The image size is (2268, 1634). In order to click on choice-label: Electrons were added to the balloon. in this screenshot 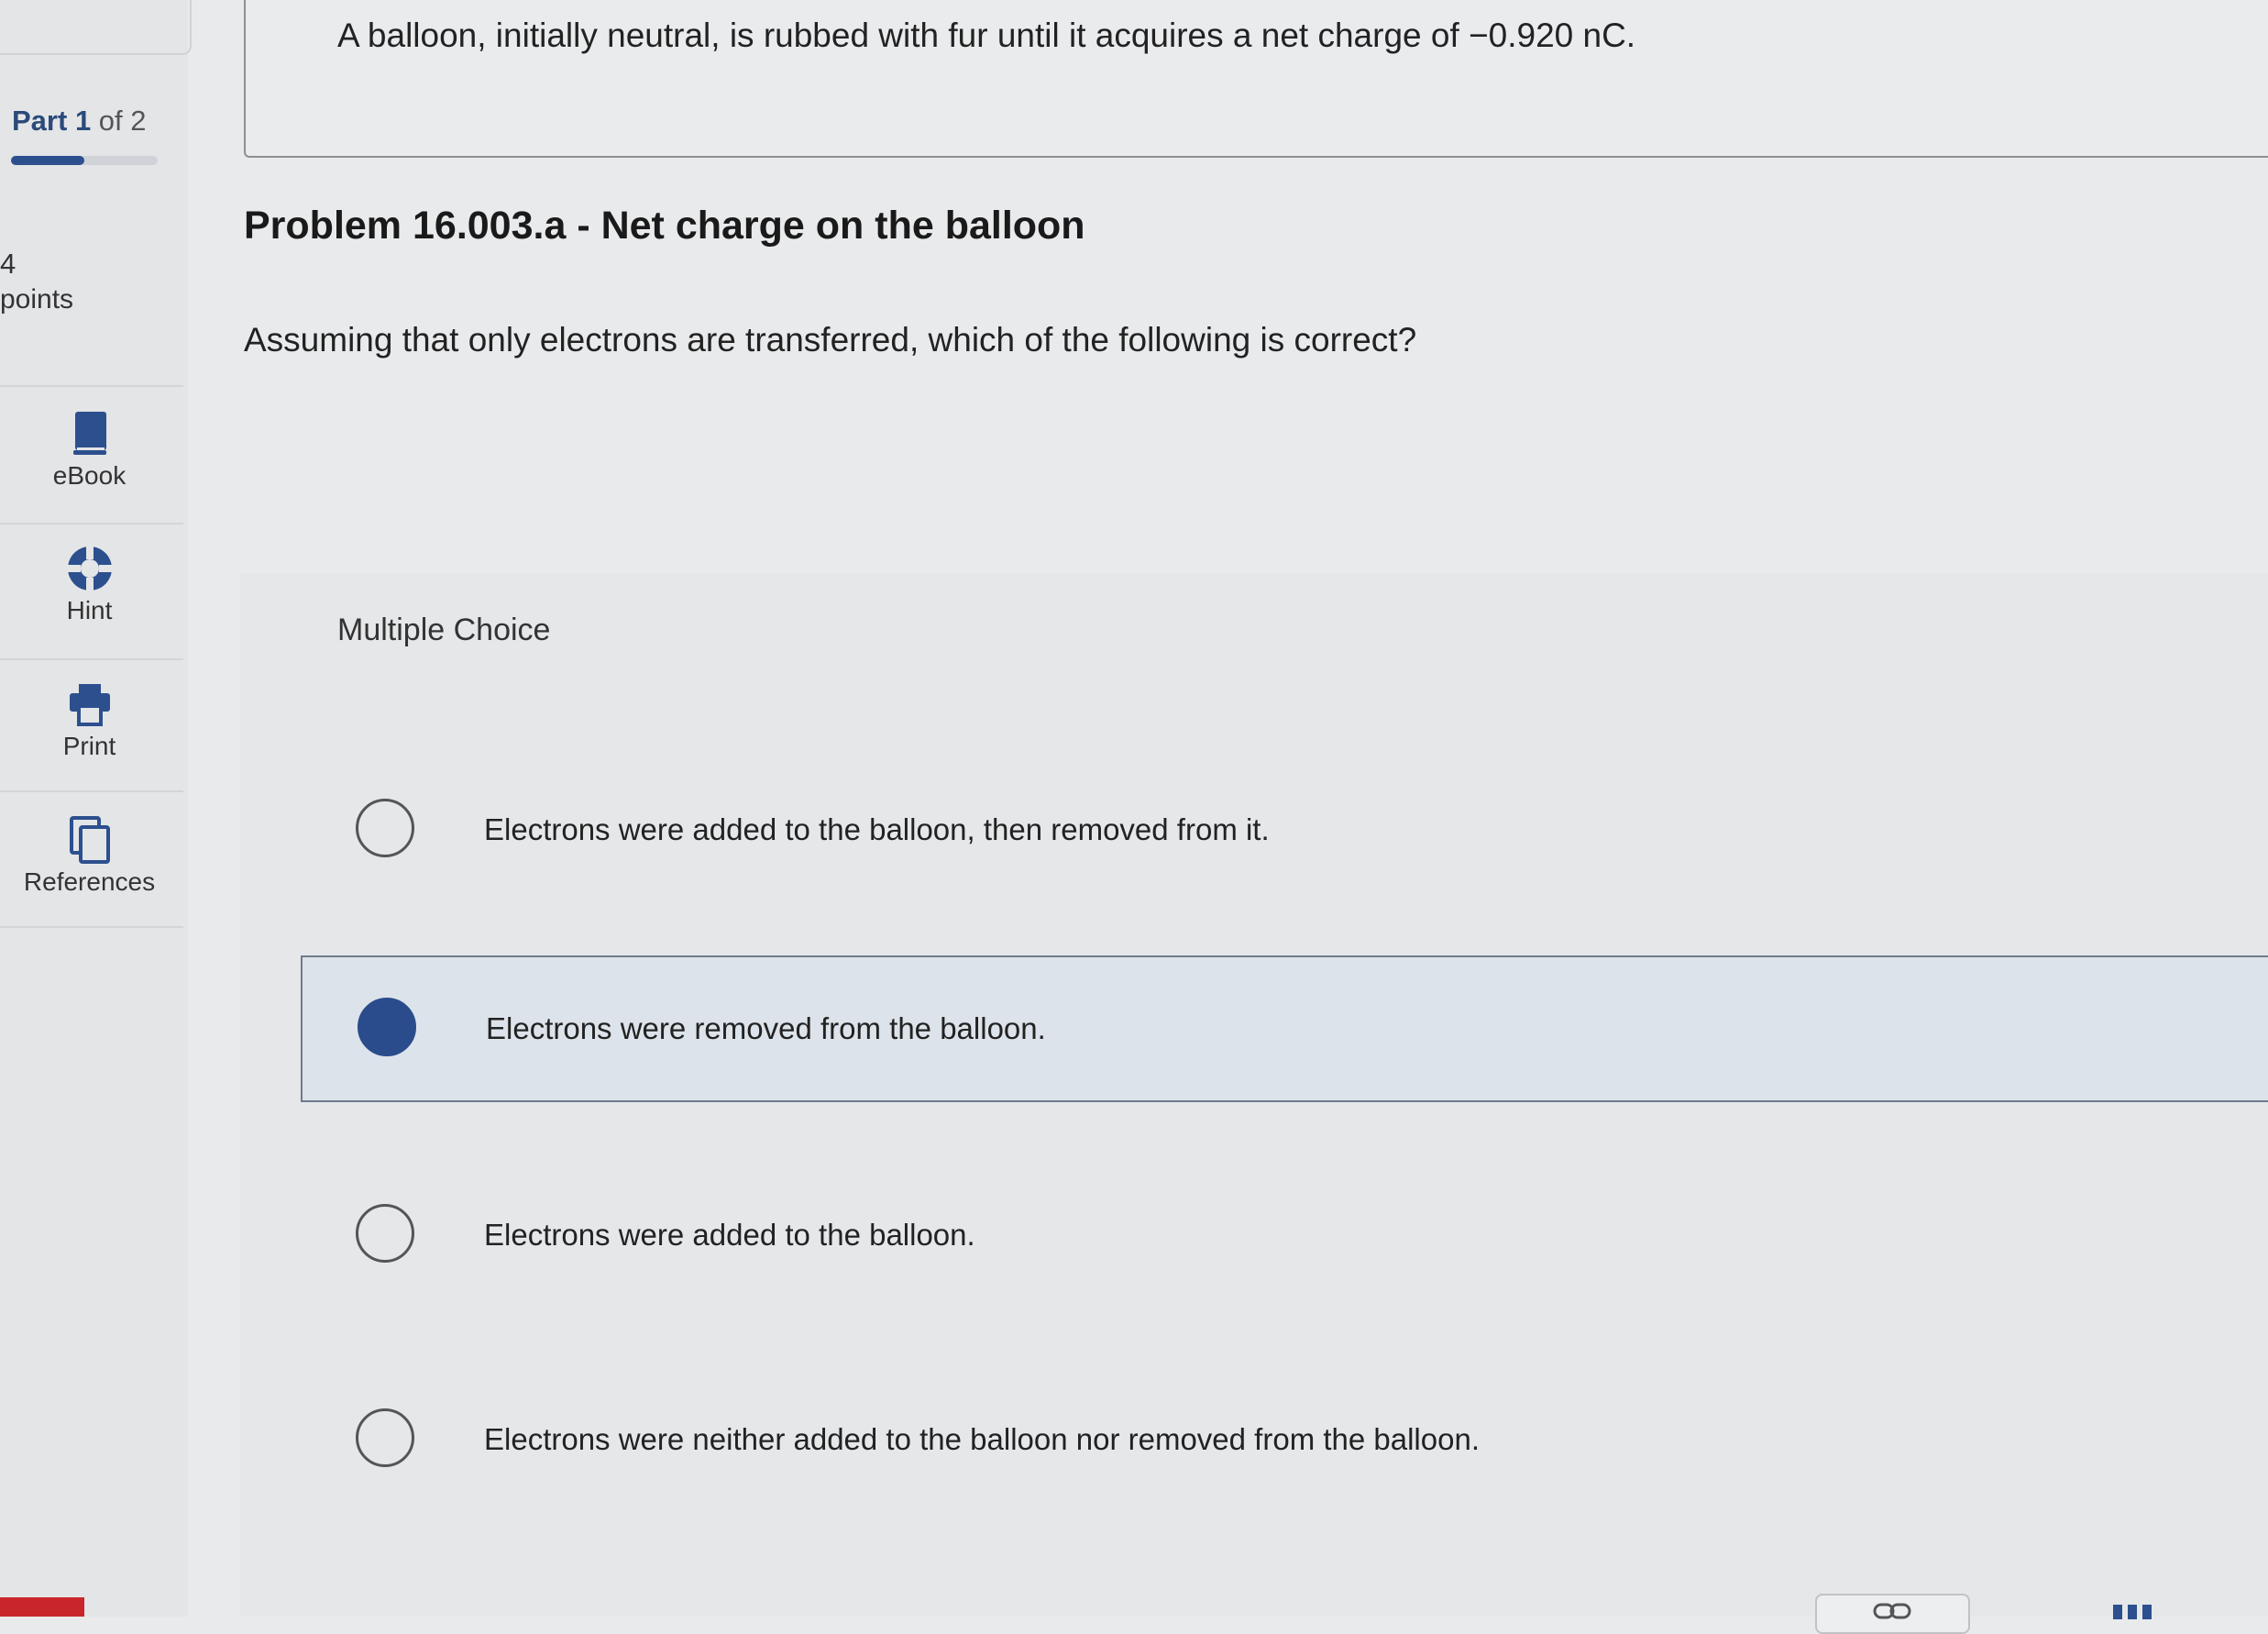, I will do `click(729, 1235)`.